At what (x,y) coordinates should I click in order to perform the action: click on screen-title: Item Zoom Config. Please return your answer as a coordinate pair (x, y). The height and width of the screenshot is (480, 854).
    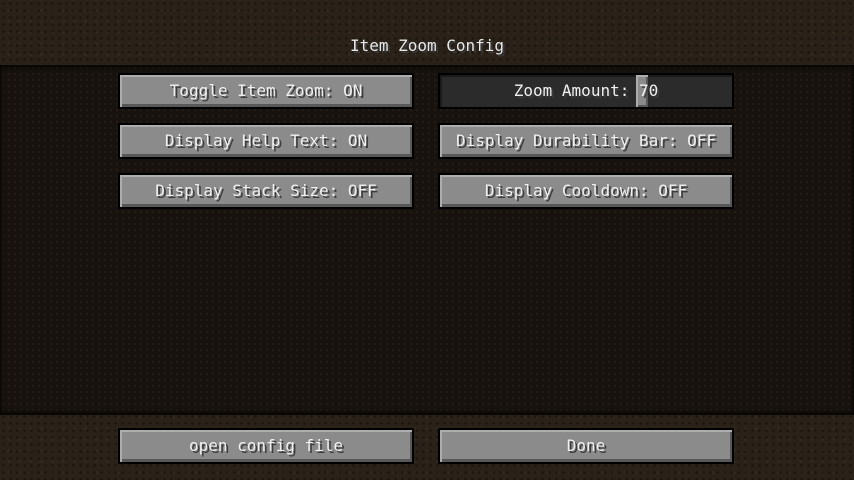
    Looking at the image, I should click on (427, 45).